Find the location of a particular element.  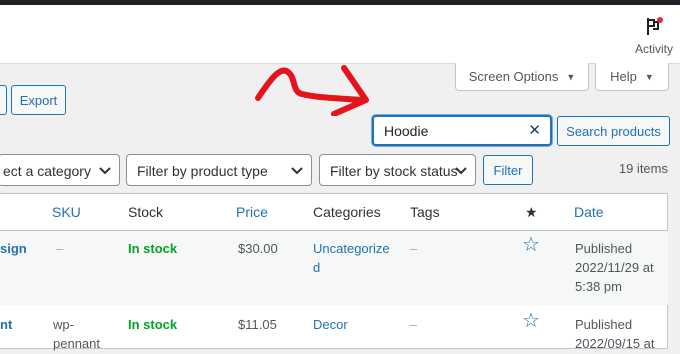

column-header-sku: SKU is located at coordinates (66, 212).